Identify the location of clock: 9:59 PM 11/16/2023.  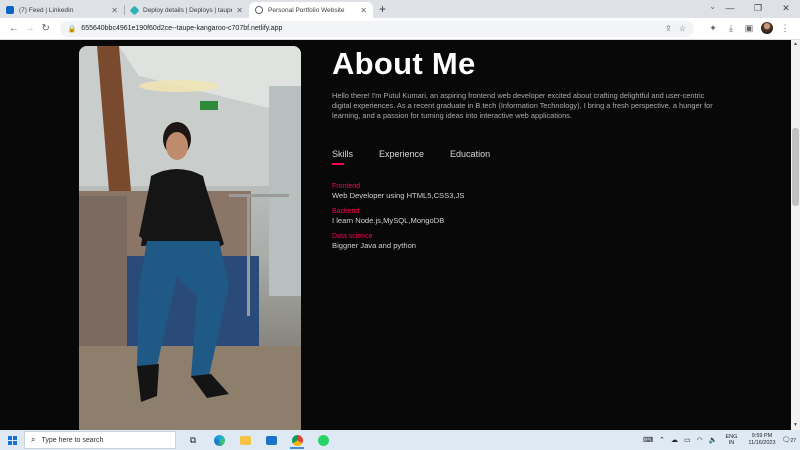
(761, 440).